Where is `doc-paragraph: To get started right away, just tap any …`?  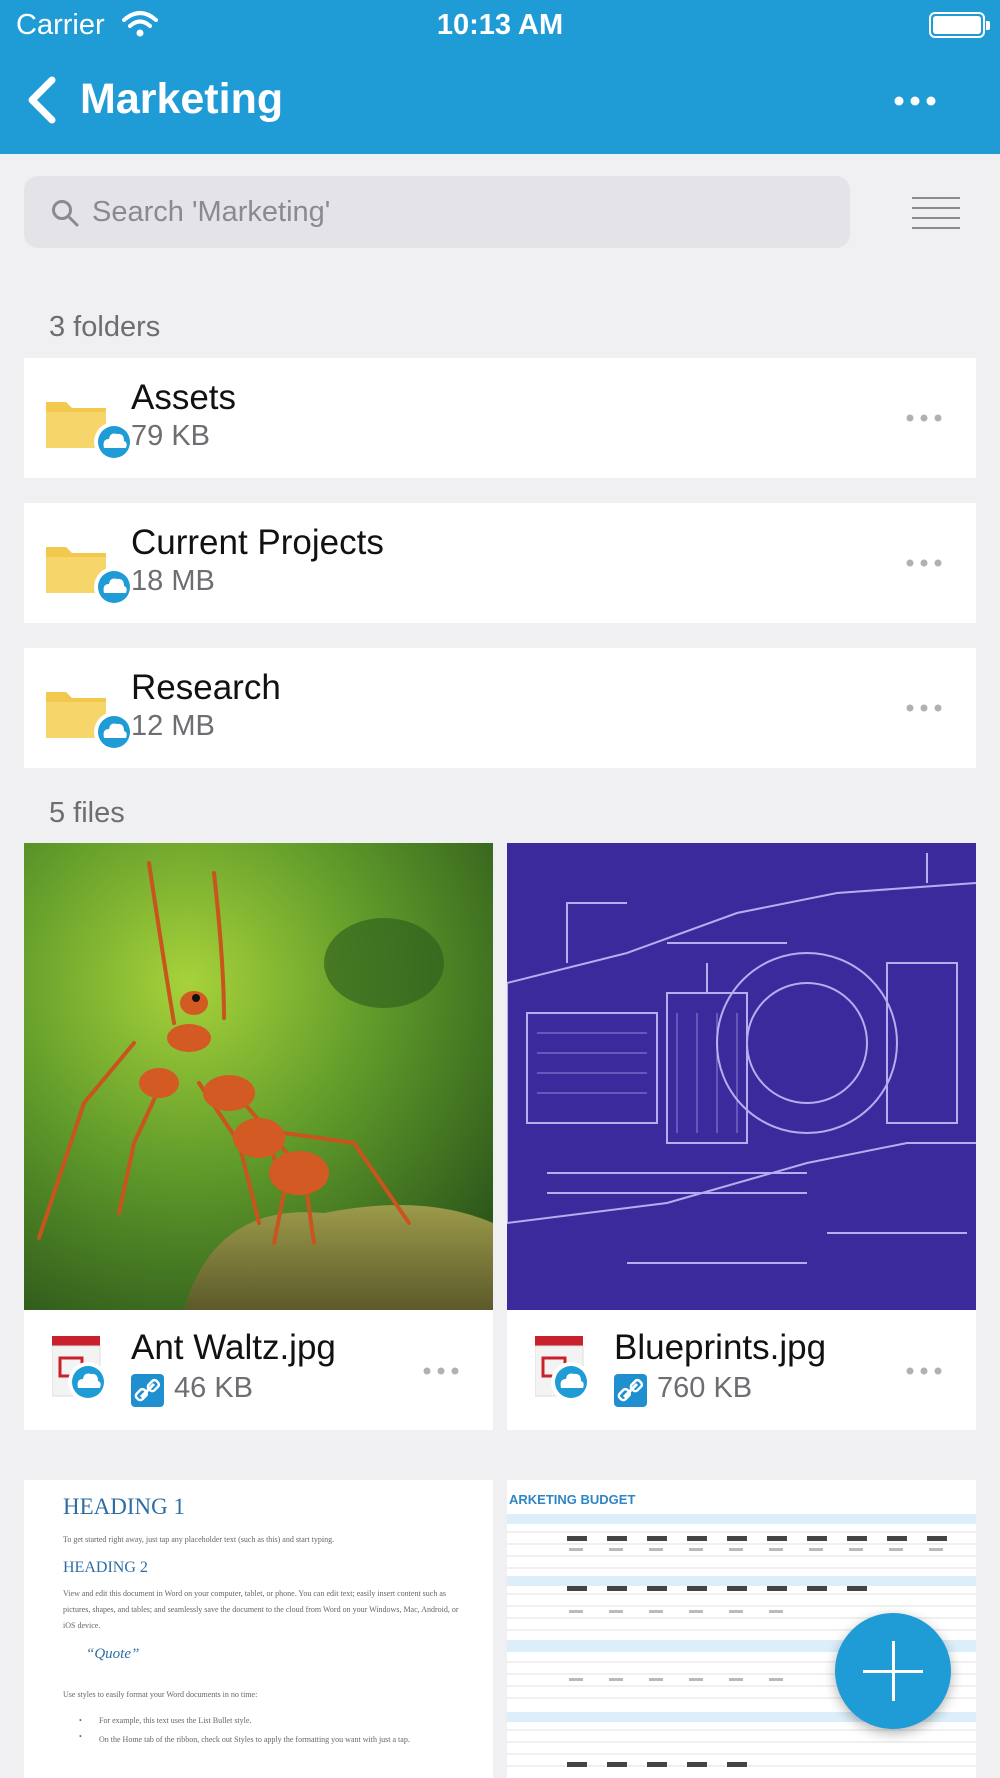 doc-paragraph: To get started right away, just tap any … is located at coordinates (199, 1539).